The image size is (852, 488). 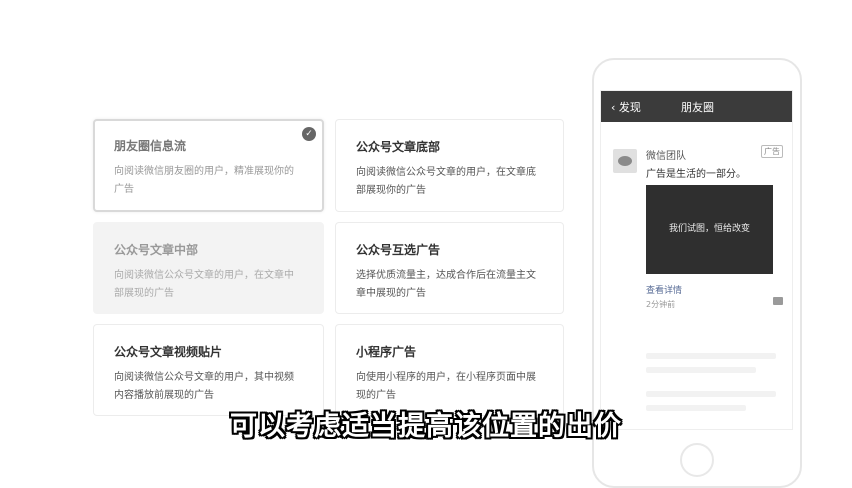 I want to click on video-subtitle: 可以考虑适当提高该位置的出价, so click(x=426, y=426).